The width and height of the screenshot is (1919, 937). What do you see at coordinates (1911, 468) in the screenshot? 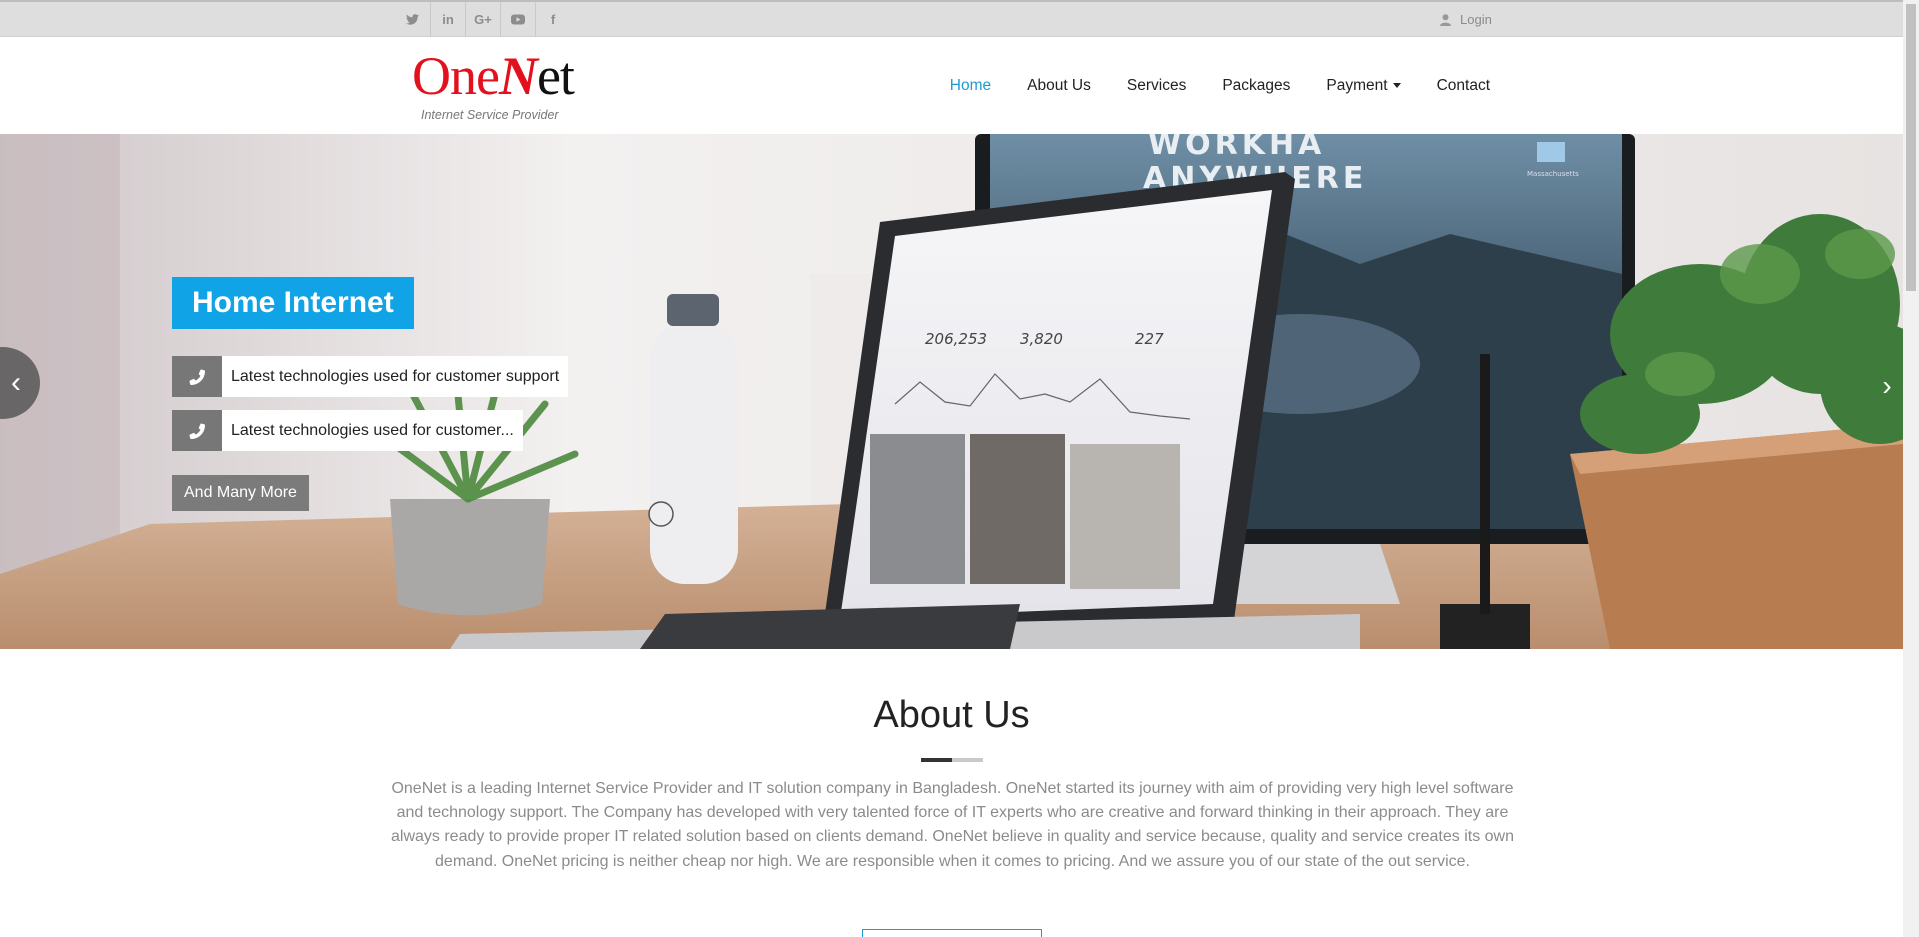
I see `page-scrollbar` at bounding box center [1911, 468].